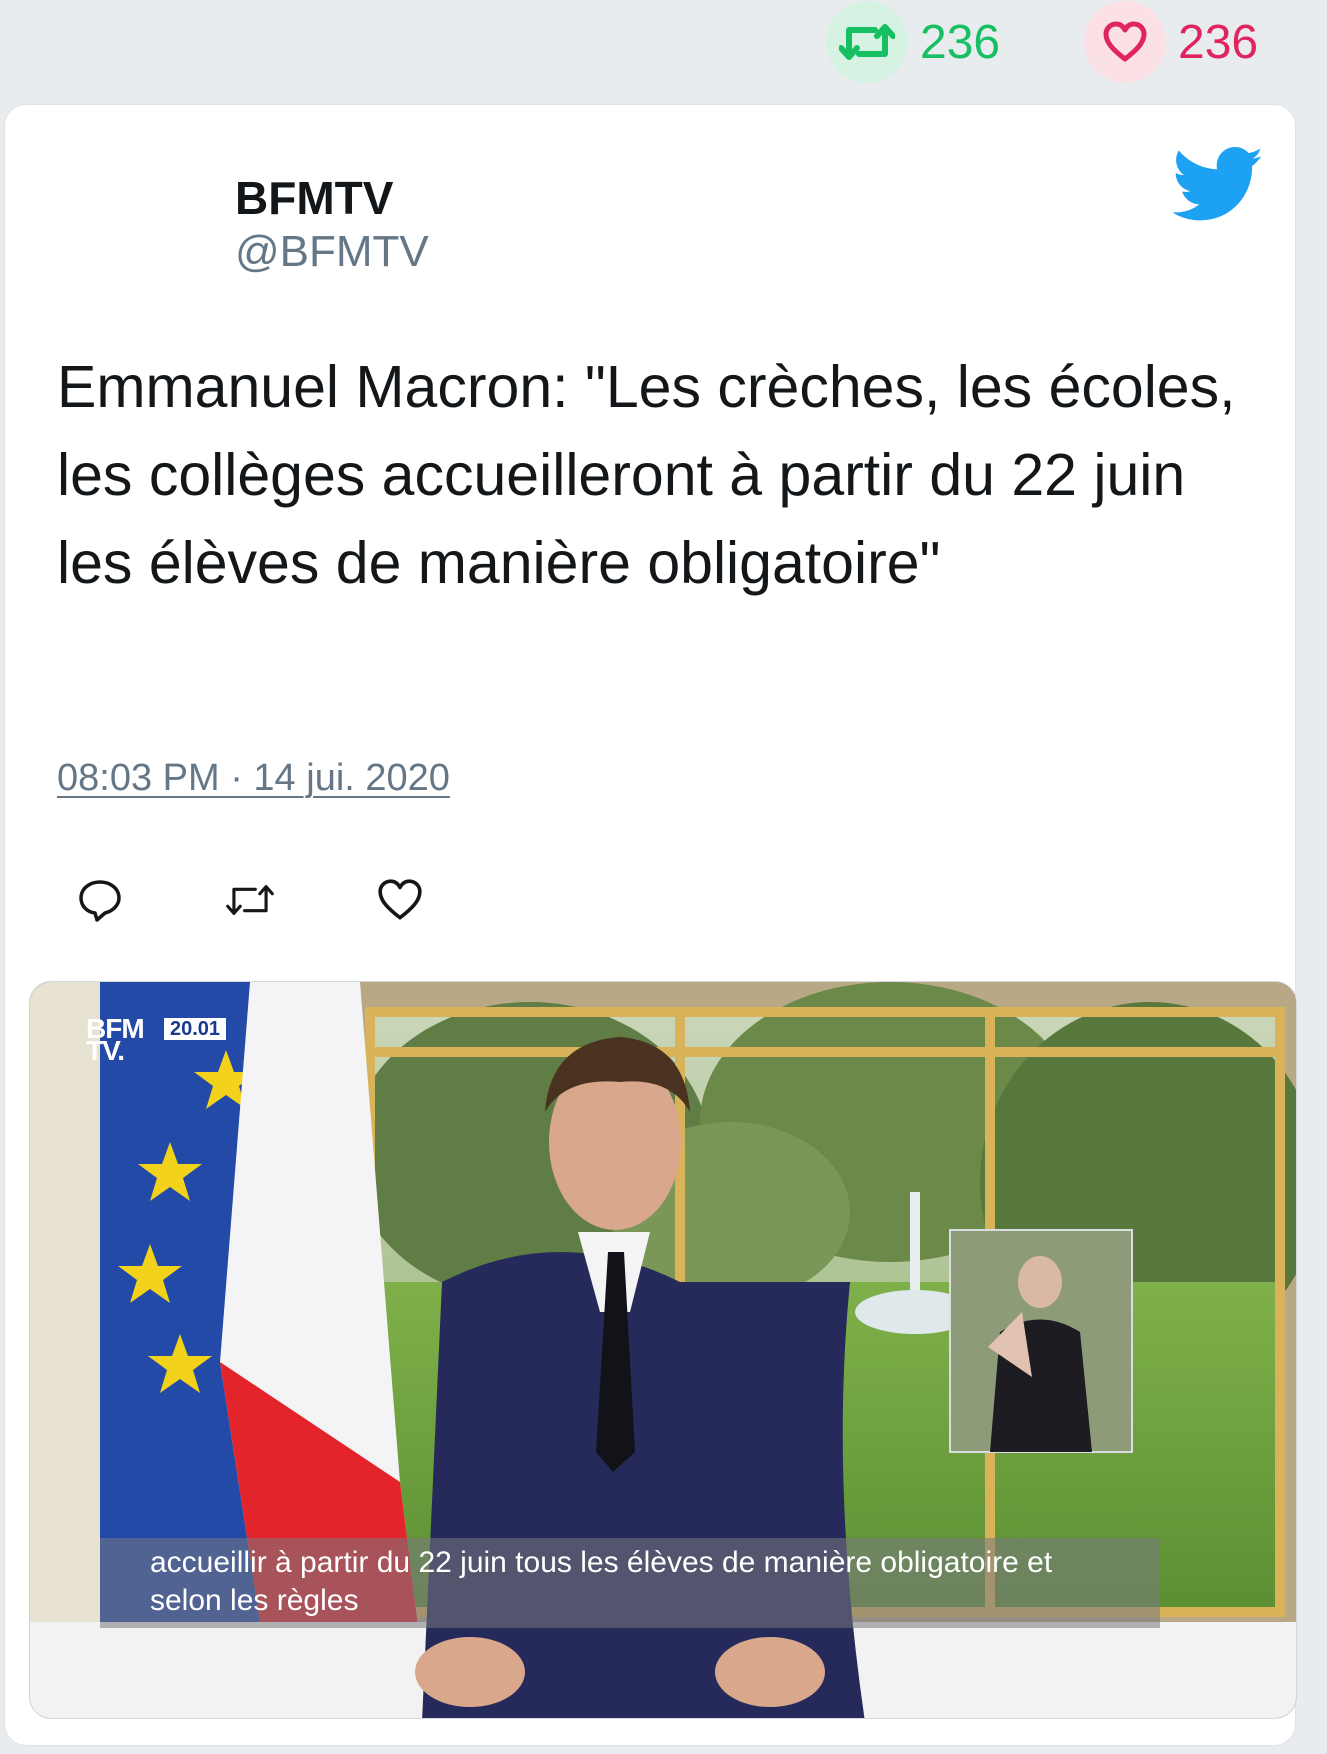 This screenshot has width=1327, height=1754. Describe the element at coordinates (1218, 187) in the screenshot. I see `twitter-bird-icon` at that location.